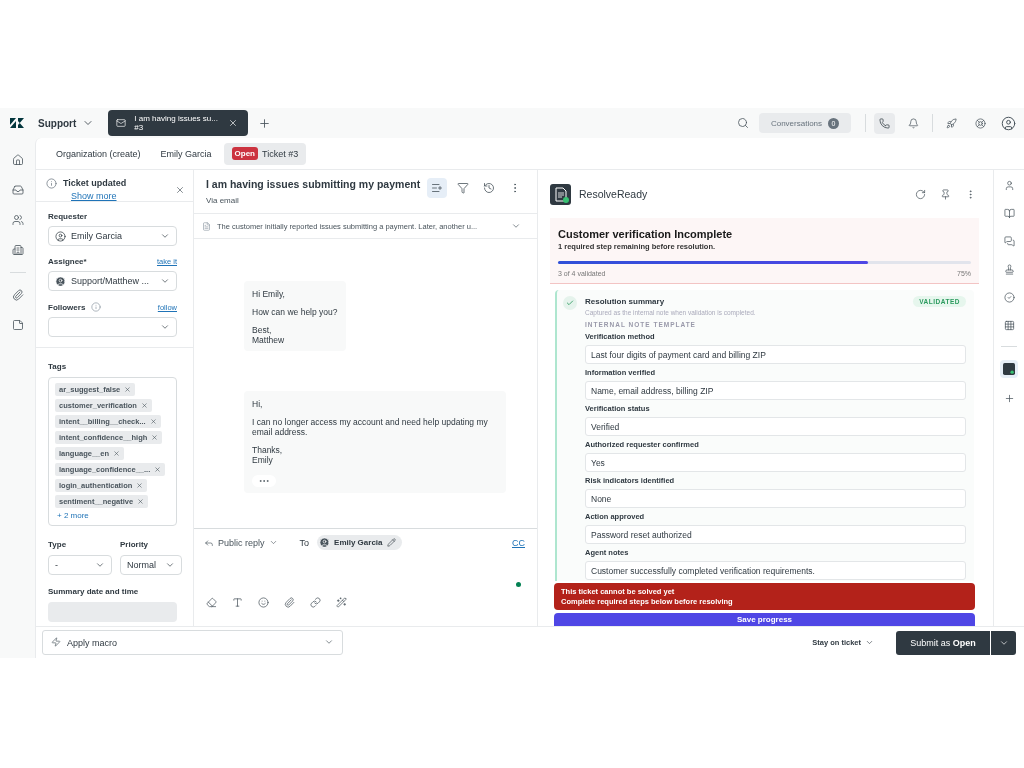 Image resolution: width=1024 pixels, height=768 pixels. Describe the element at coordinates (237, 602) in the screenshot. I see `text-icon` at that location.